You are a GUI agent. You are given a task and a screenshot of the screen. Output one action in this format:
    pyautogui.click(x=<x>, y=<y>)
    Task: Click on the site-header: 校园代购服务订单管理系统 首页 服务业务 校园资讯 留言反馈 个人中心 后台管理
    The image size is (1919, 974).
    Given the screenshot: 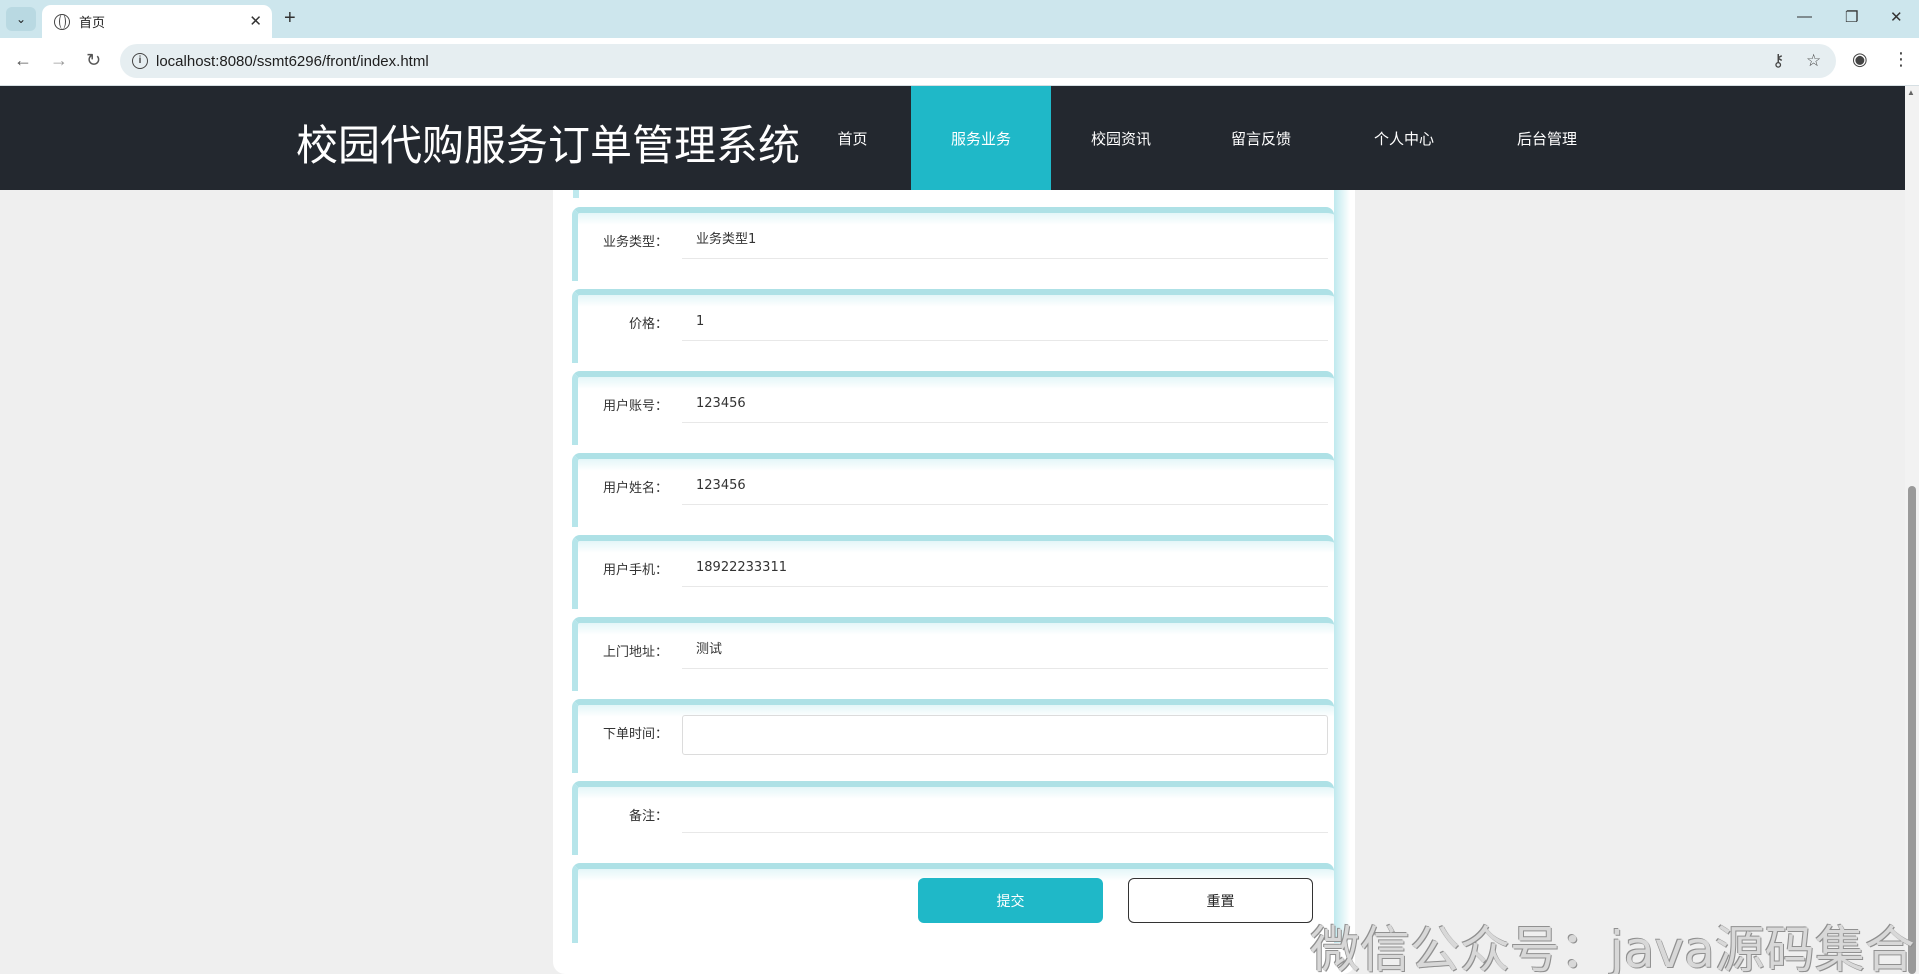 What is the action you would take?
    pyautogui.click(x=952, y=138)
    